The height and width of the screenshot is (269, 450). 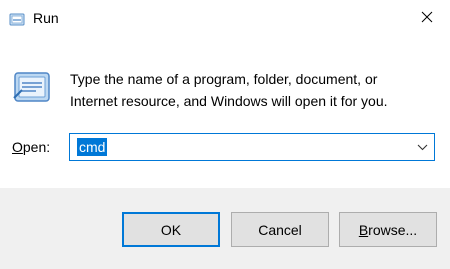 What do you see at coordinates (225, 19) in the screenshot?
I see `title-bar: Run` at bounding box center [225, 19].